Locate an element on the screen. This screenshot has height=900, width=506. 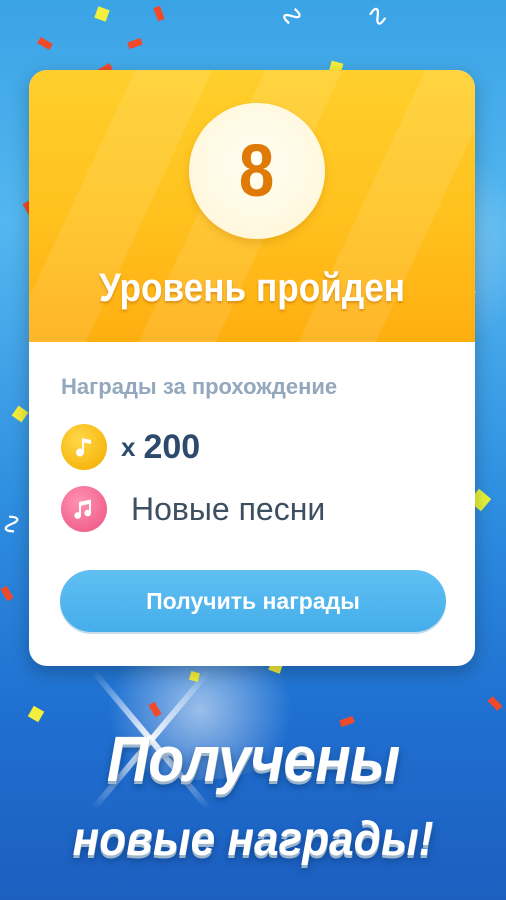
music-note-icon is located at coordinates (84, 509).